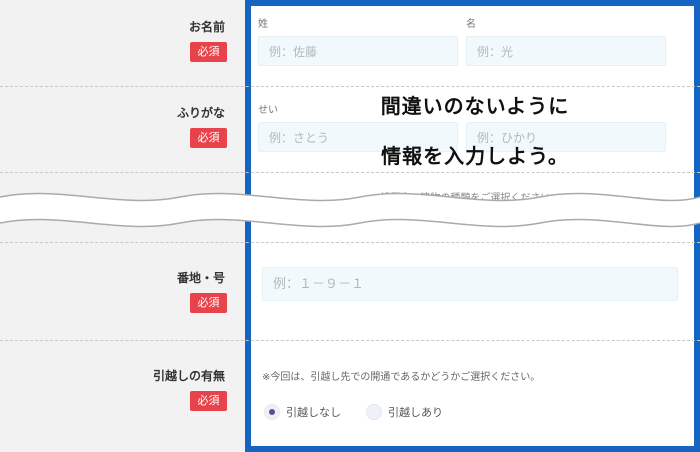  Describe the element at coordinates (470, 284) in the screenshot. I see `address-number-input: 例：１－９－１` at that location.